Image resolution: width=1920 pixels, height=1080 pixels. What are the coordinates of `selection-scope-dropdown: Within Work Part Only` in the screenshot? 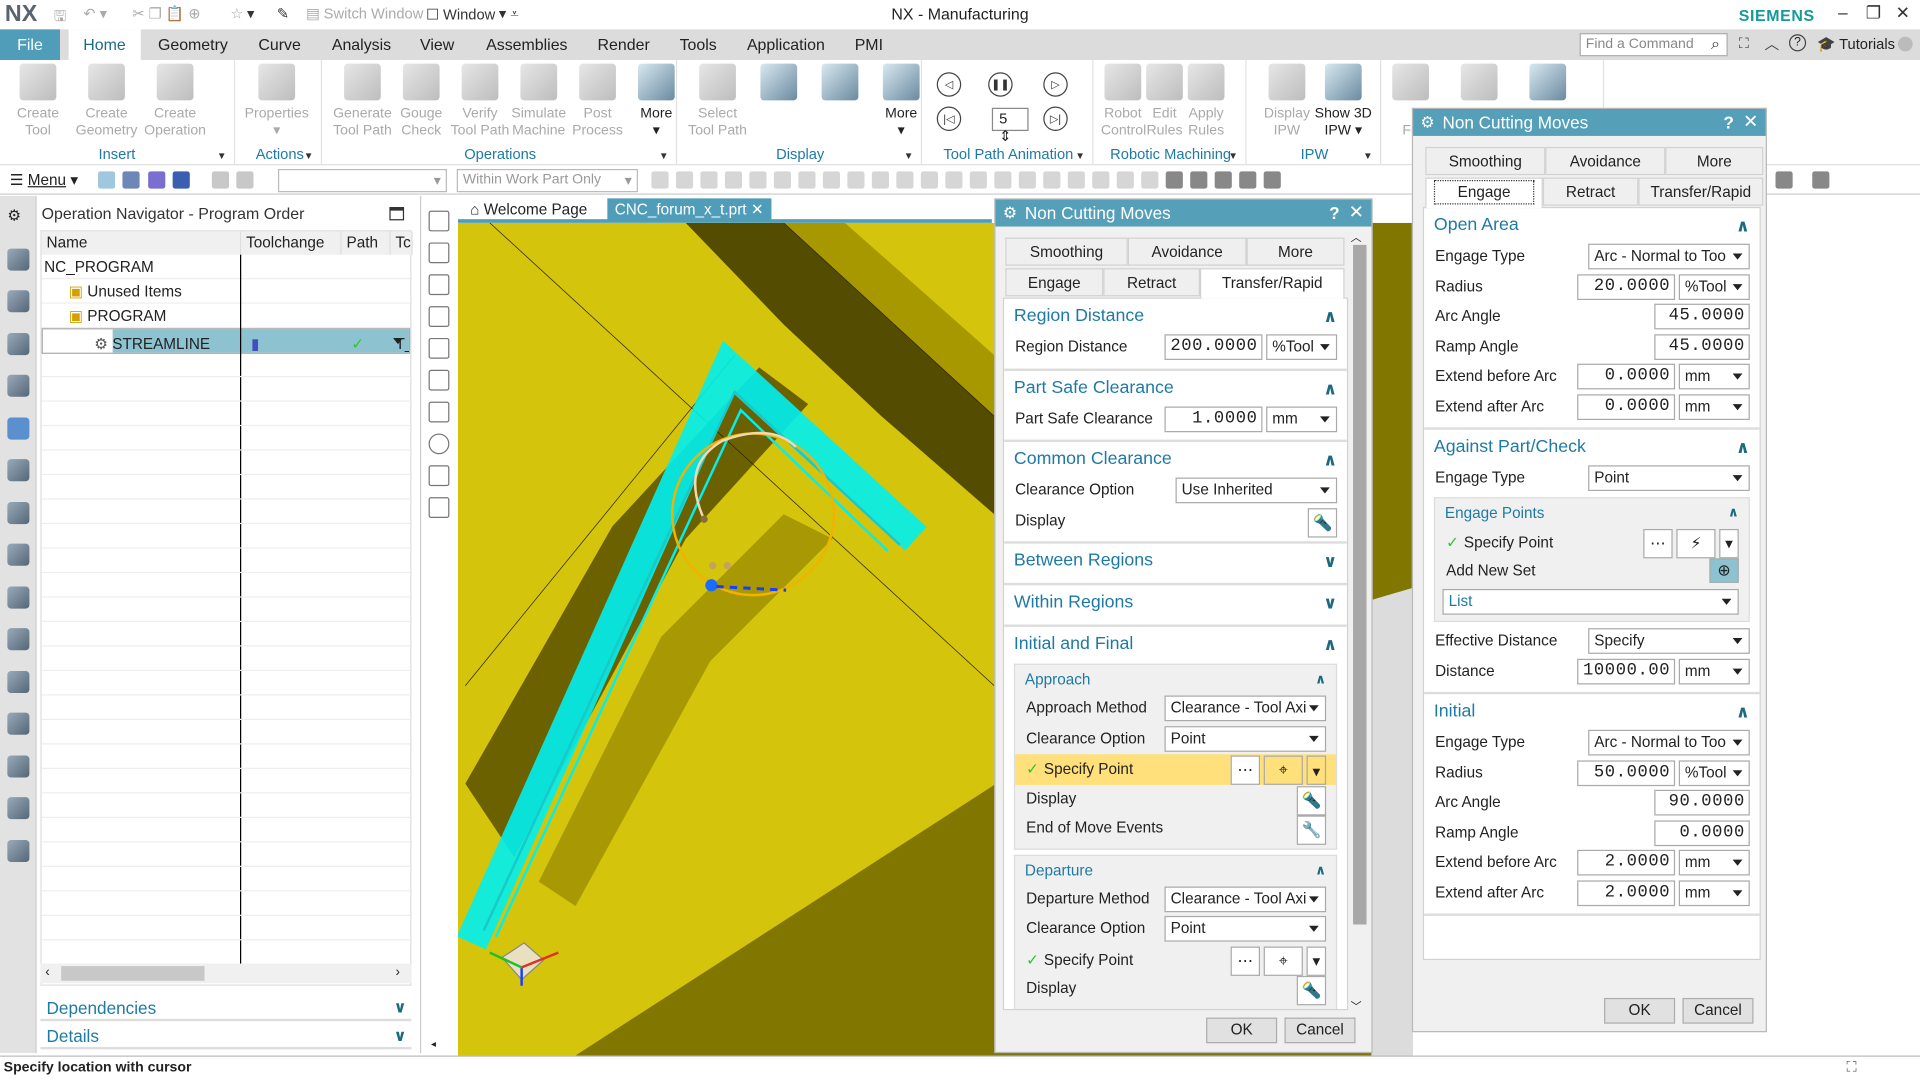 It's located at (547, 180).